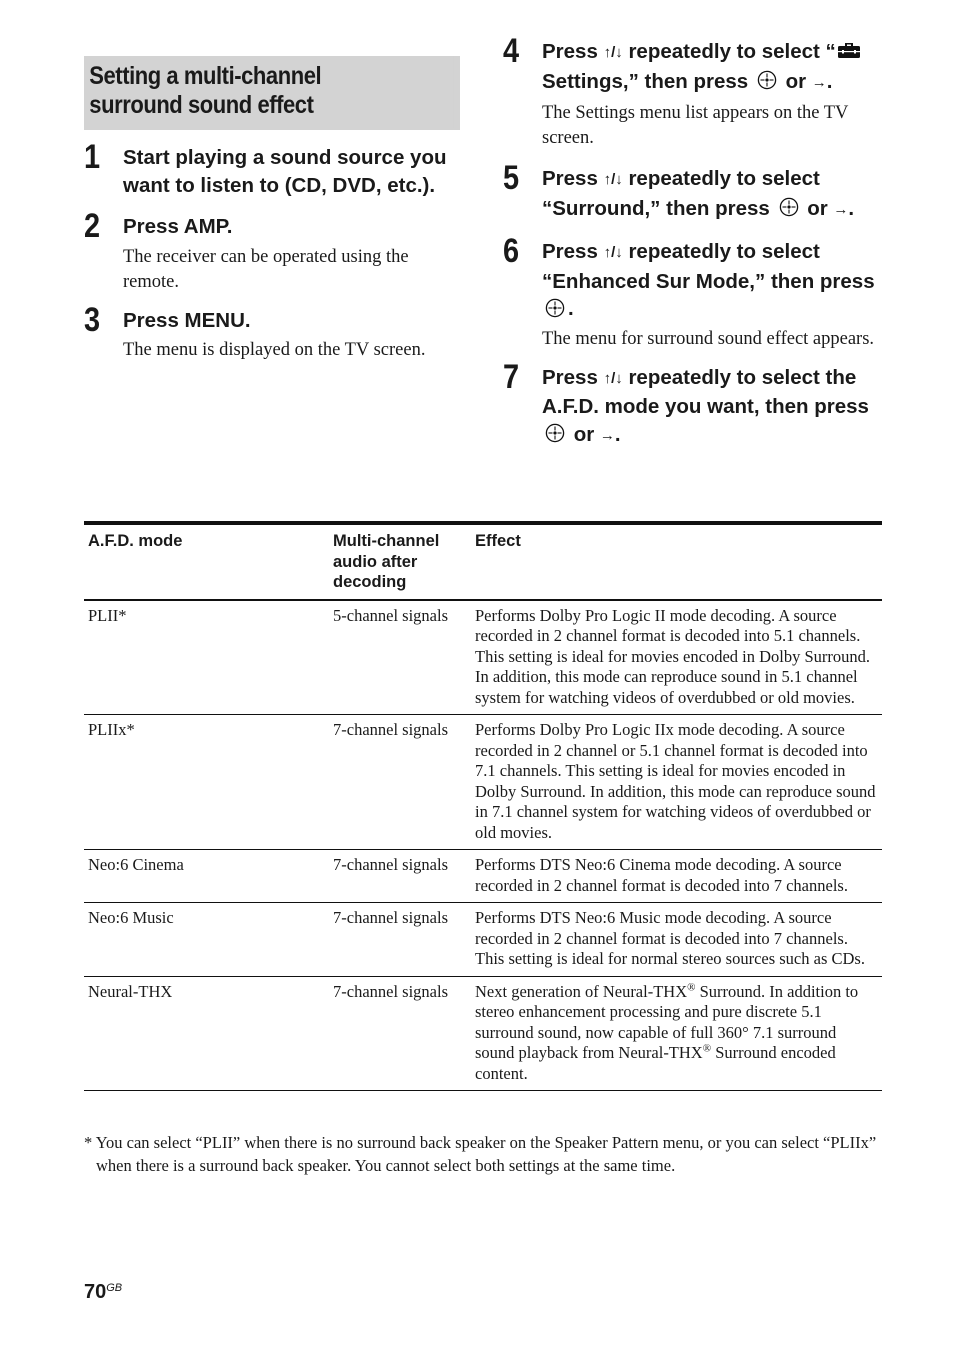 The height and width of the screenshot is (1352, 954). I want to click on step-number: 1, so click(92, 157).